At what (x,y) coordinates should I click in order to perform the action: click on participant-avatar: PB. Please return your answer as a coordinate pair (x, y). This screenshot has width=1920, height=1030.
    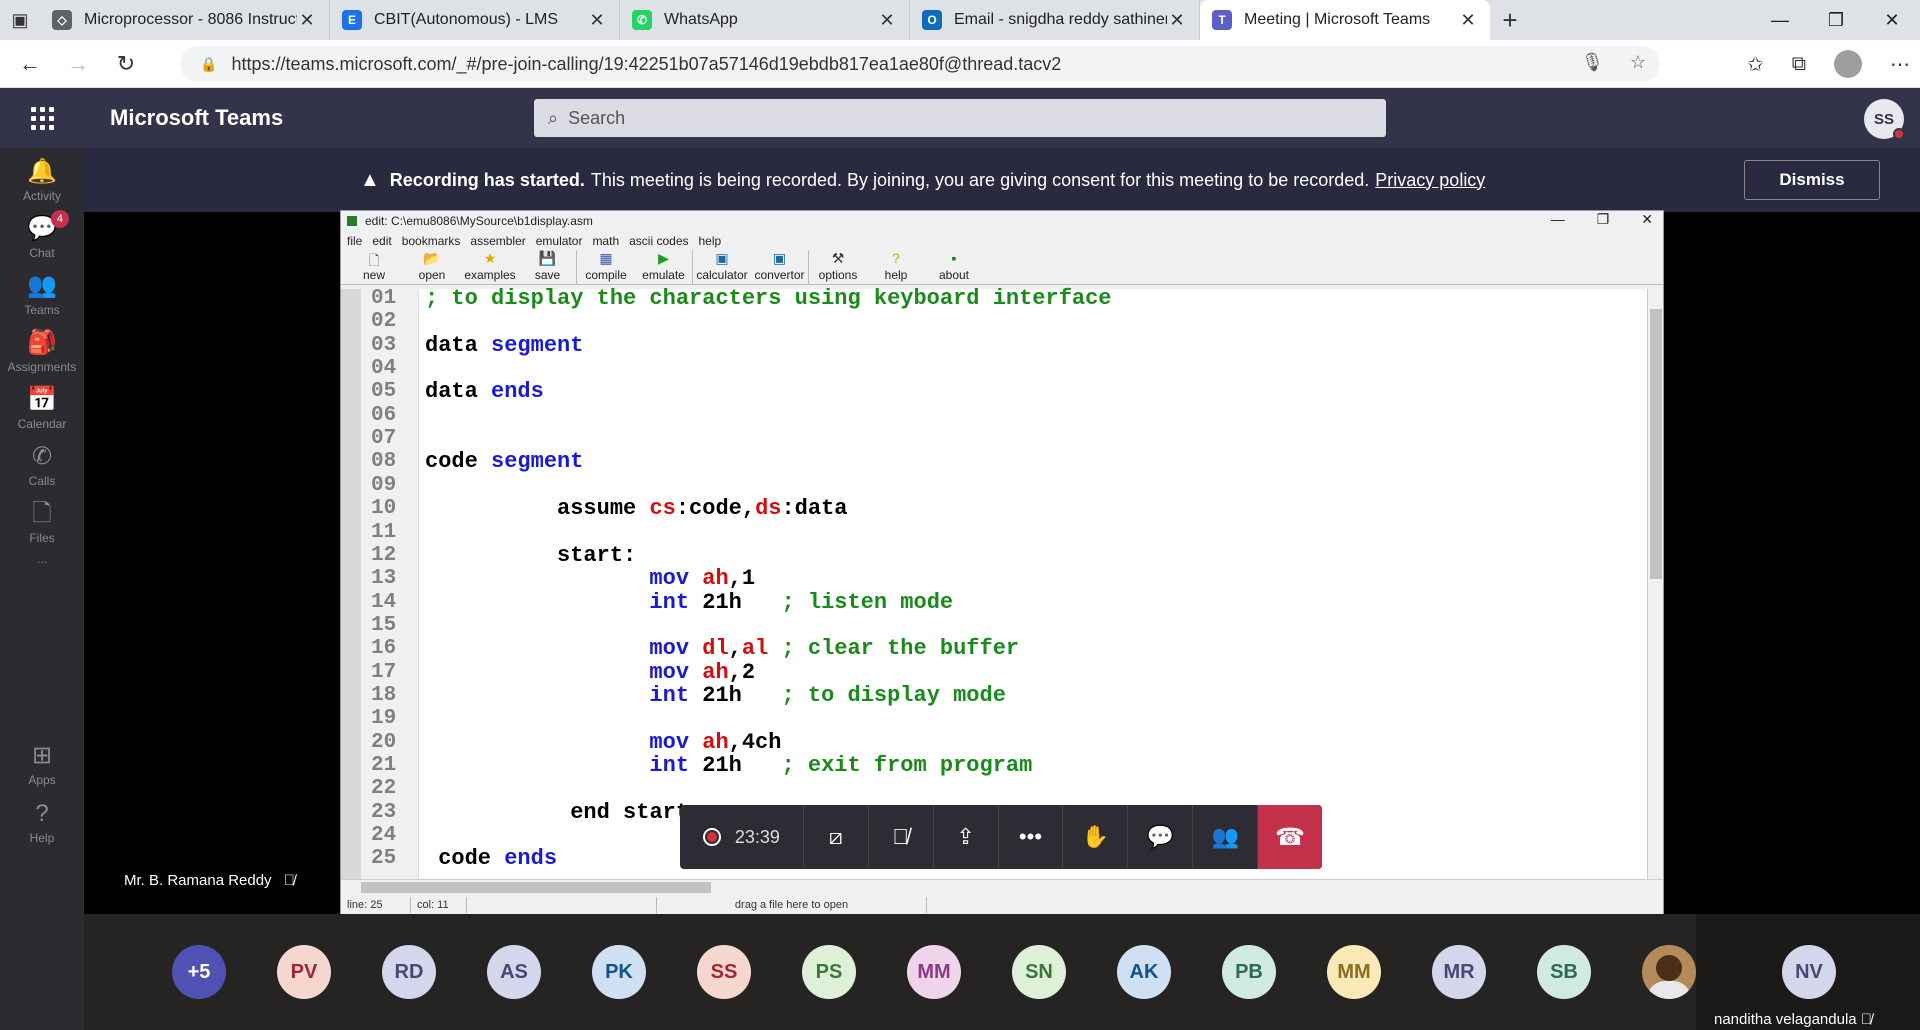
    Looking at the image, I should click on (1249, 972).